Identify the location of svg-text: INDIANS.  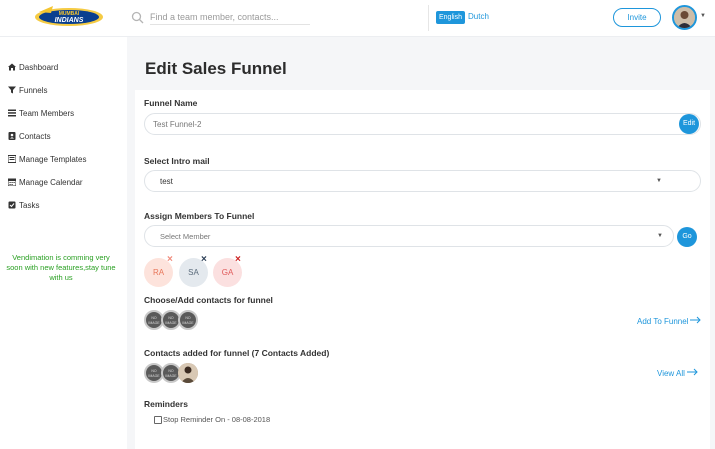
(69, 20).